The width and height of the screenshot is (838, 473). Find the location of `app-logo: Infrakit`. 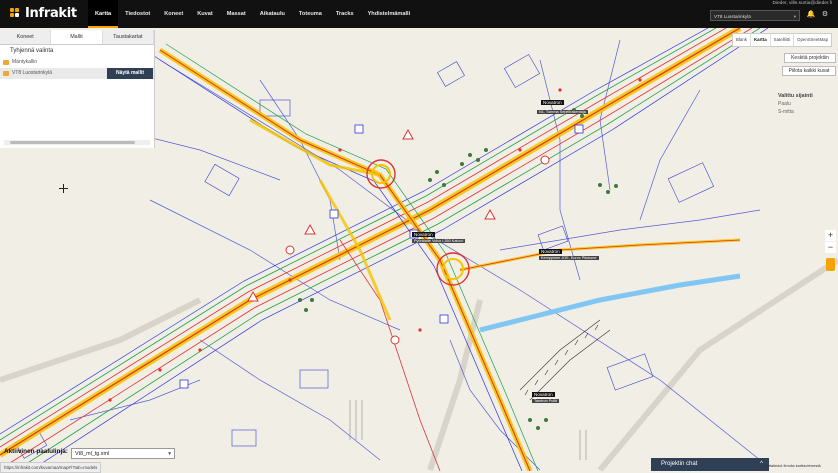

app-logo: Infrakit is located at coordinates (43, 13).